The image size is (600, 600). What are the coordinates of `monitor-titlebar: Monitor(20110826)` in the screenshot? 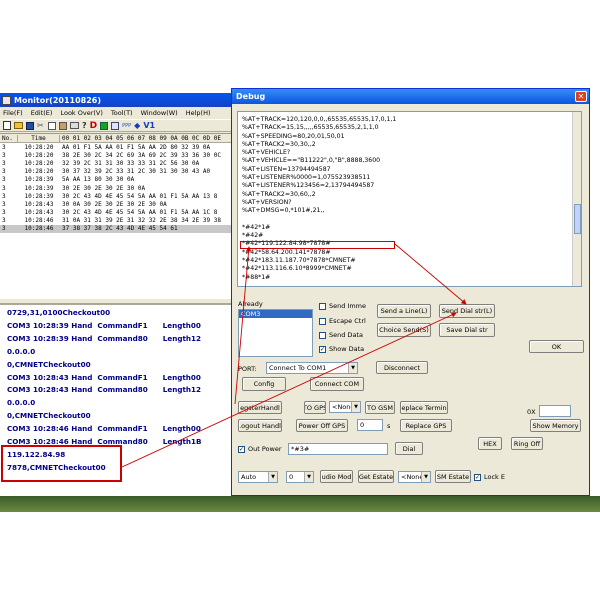 It's located at (118, 100).